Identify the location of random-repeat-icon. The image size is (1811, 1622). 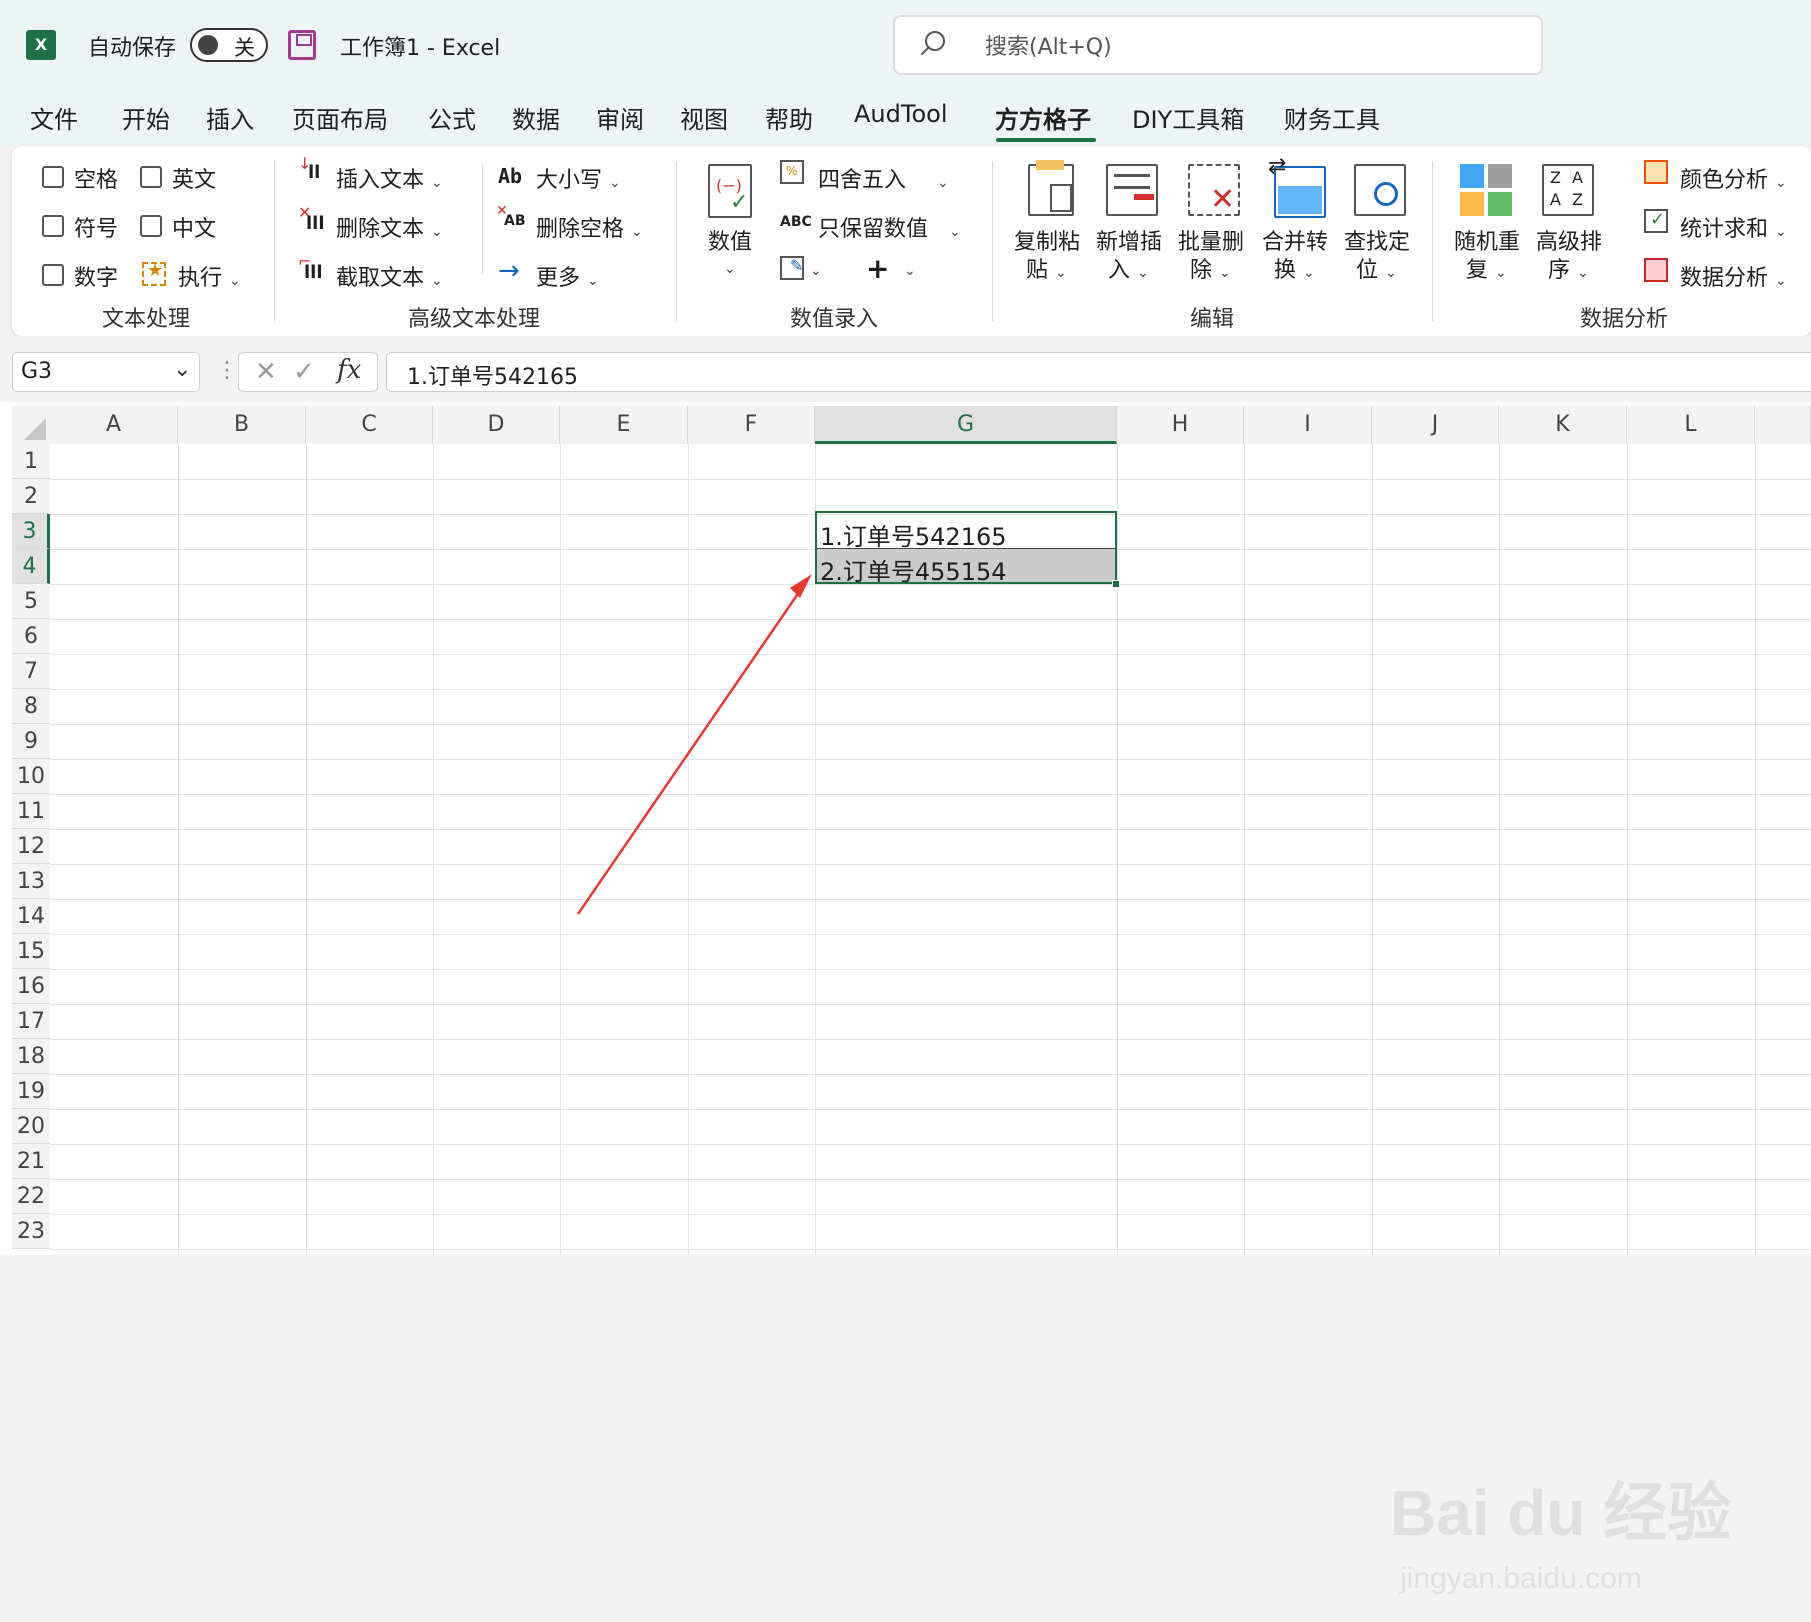
(1486, 190).